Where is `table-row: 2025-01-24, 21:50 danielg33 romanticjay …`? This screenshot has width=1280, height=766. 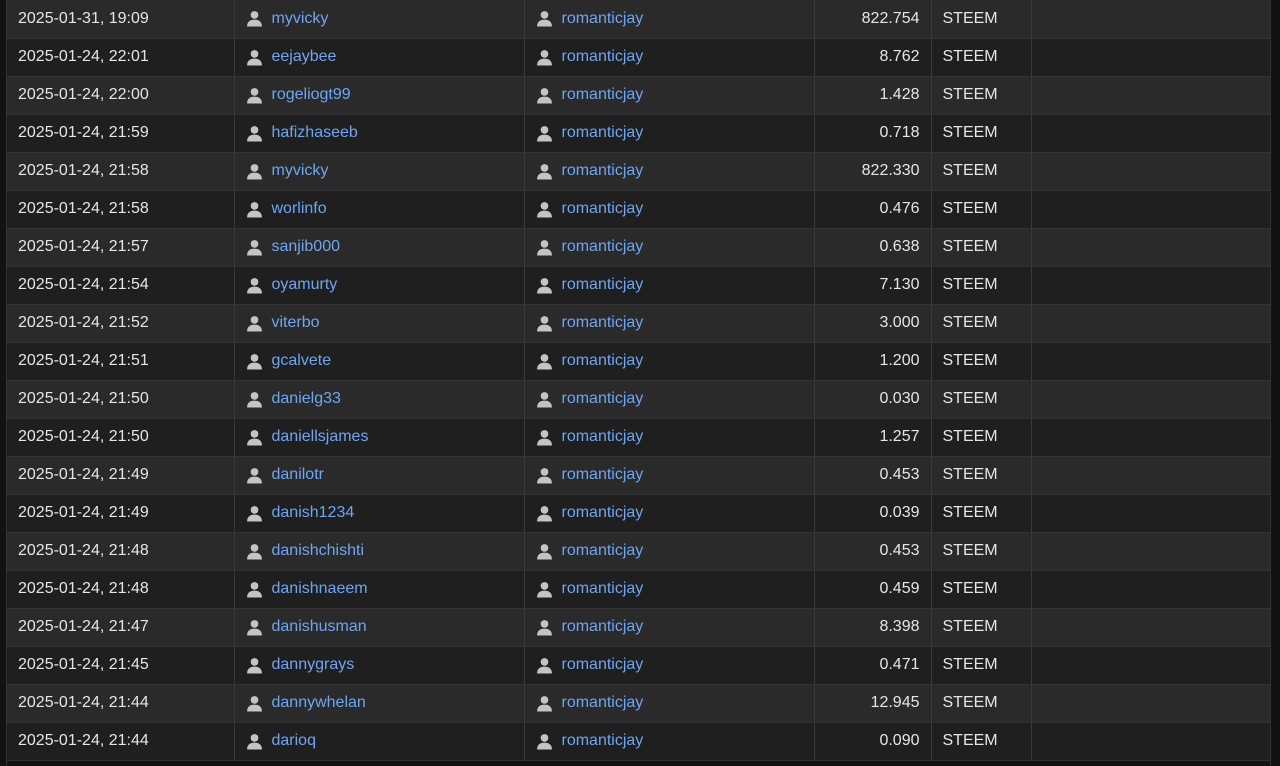
table-row: 2025-01-24, 21:50 danielg33 romanticjay … is located at coordinates (638, 399).